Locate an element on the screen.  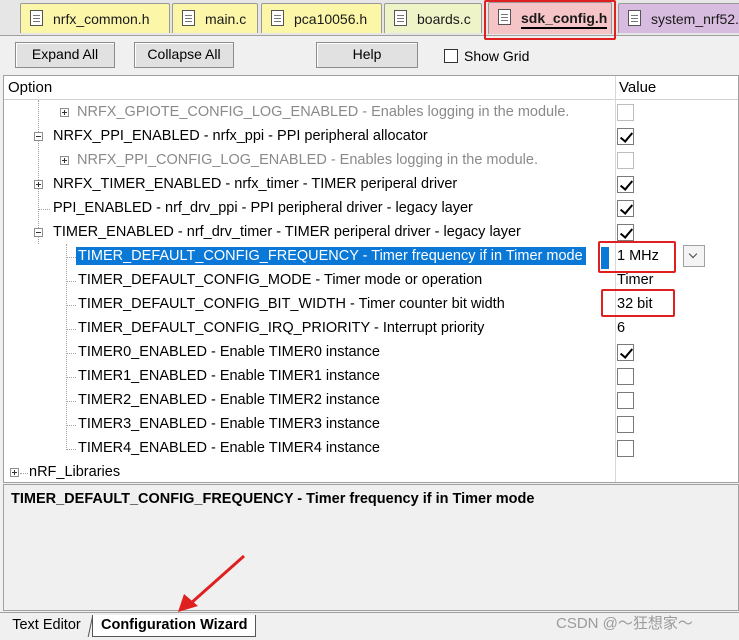
tree-row: TIMER0_ENABLED - Enable TIMER0 instance is located at coordinates (371, 353).